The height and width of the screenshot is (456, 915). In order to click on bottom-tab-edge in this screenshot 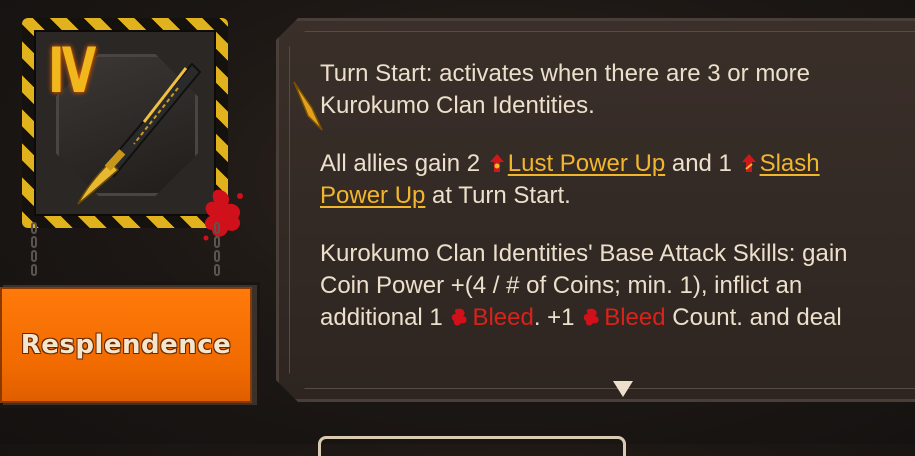, I will do `click(472, 446)`.